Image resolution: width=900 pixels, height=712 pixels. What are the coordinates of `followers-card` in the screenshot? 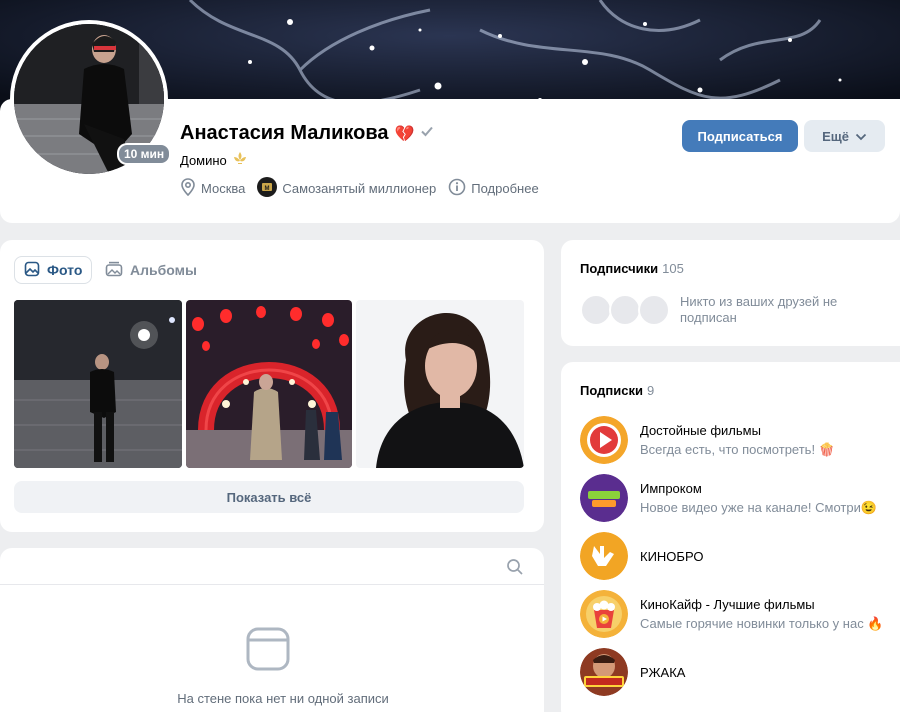 It's located at (730, 293).